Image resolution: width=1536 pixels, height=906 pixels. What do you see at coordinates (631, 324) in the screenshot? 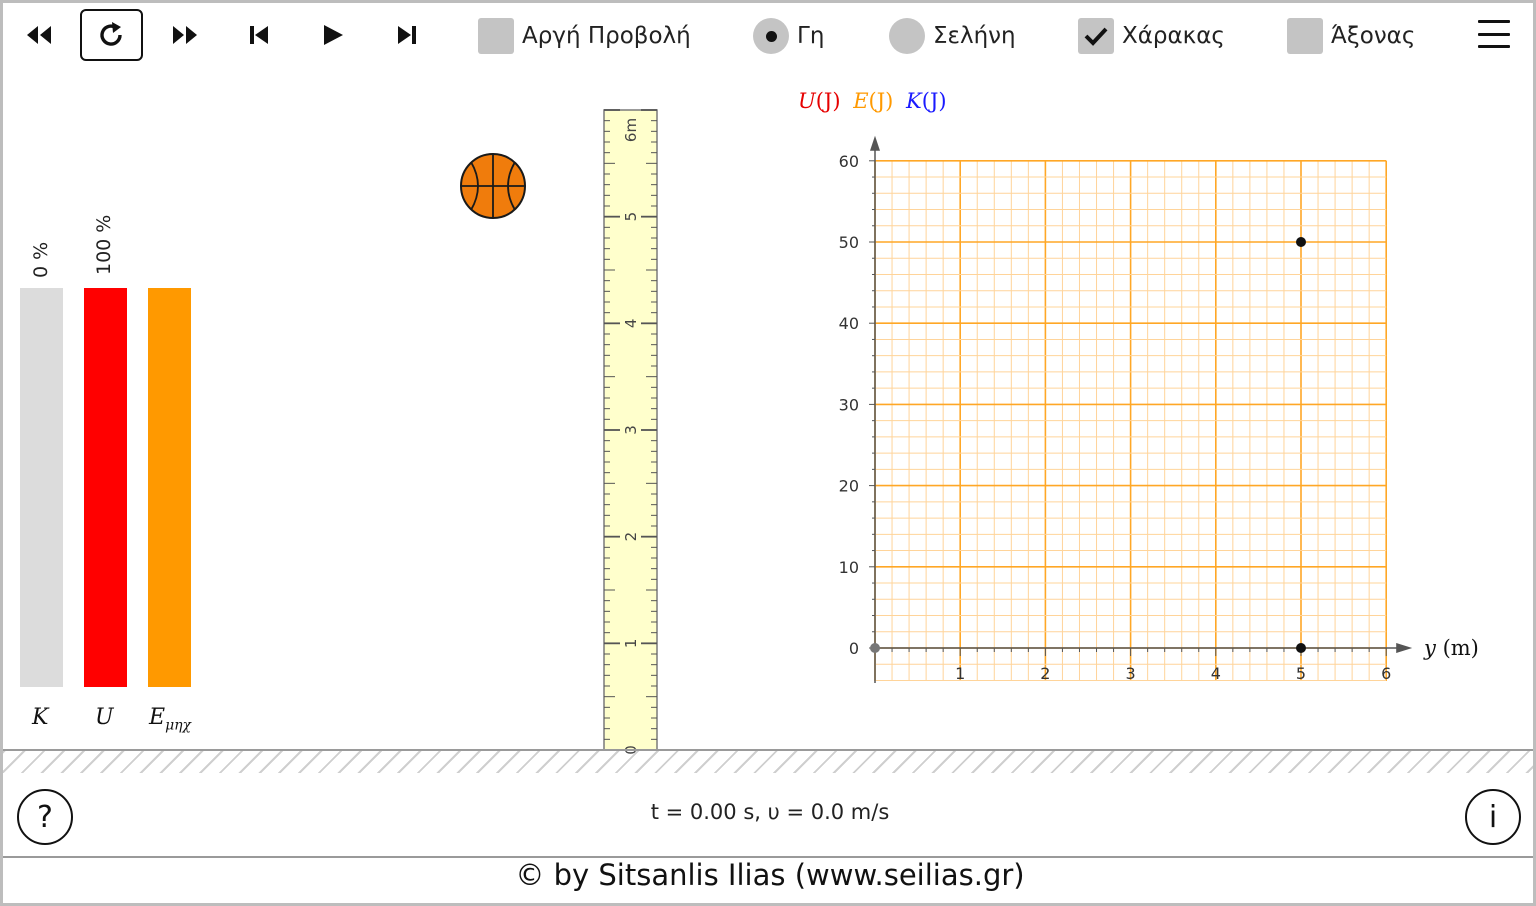
I see `ruler-tick-label: 4` at bounding box center [631, 324].